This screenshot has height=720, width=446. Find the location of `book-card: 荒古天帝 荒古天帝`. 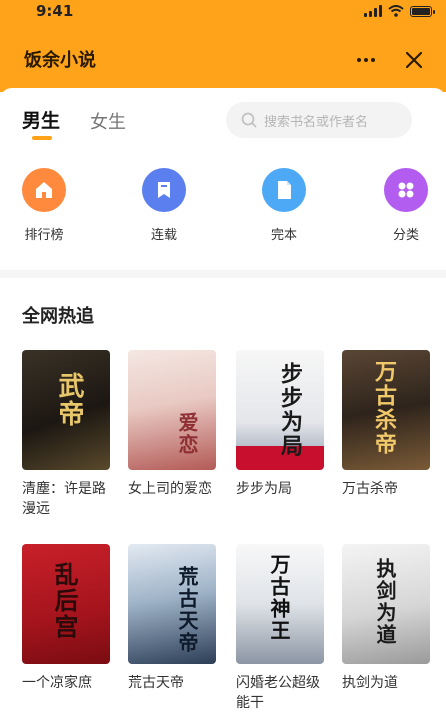

book-card: 荒古天帝 荒古天帝 is located at coordinates (172, 618).